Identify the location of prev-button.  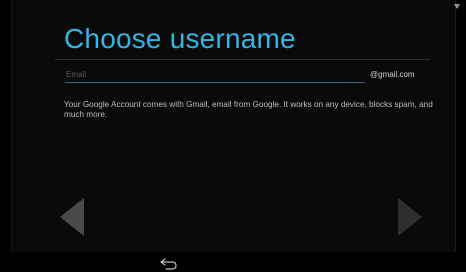
(72, 217).